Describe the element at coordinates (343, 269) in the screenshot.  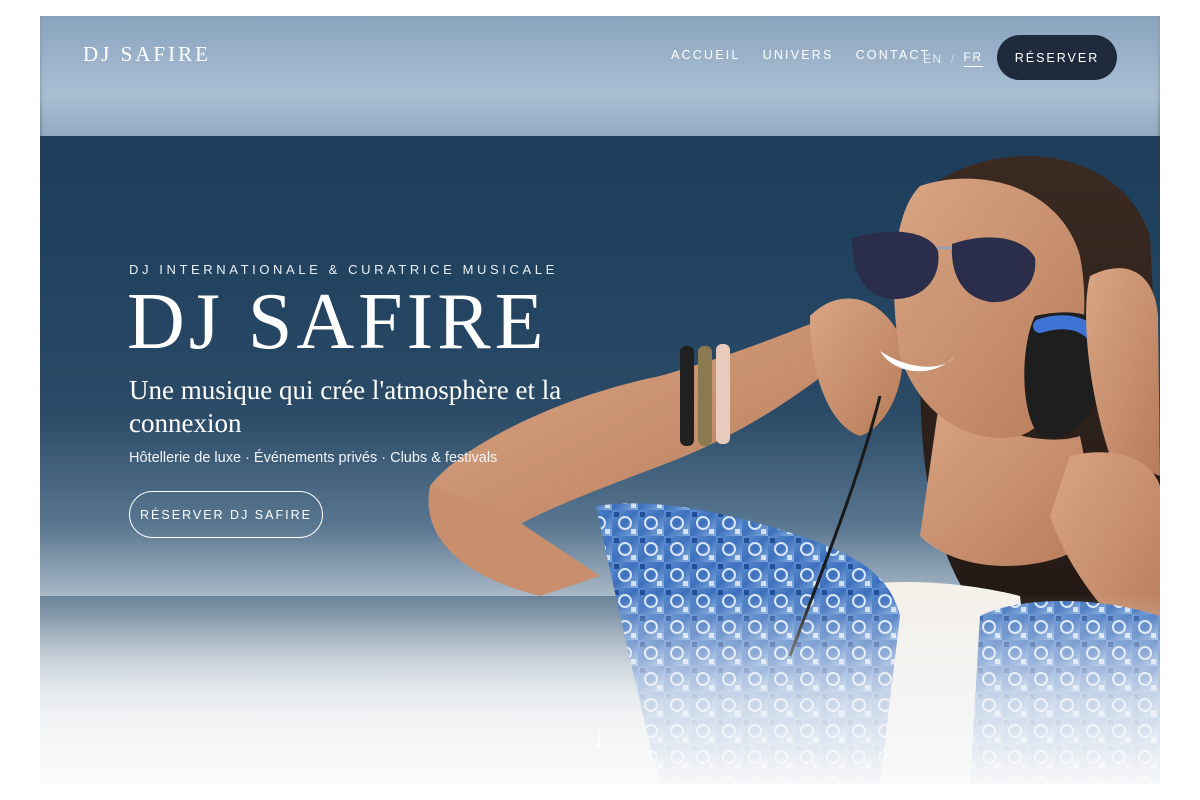
I see `hero-eyebrow: DJ INTERNATIONALE & CURATRICE MUSICALE` at that location.